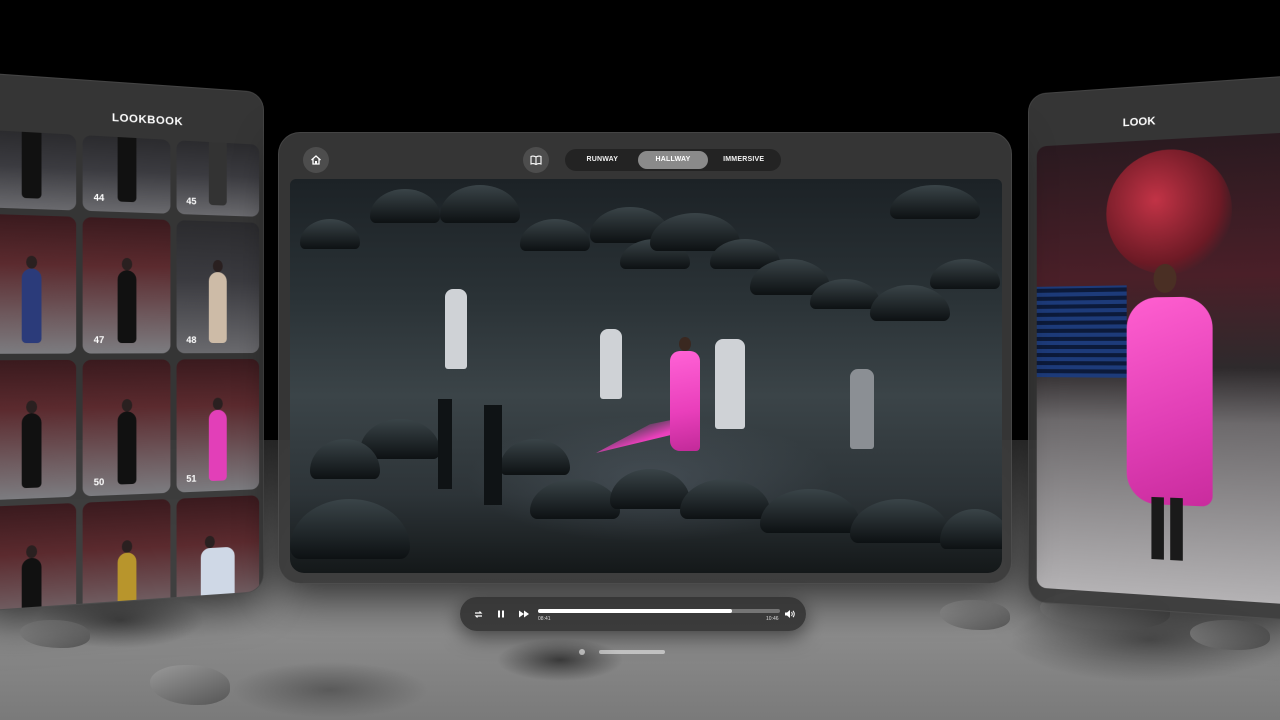  What do you see at coordinates (218, 287) in the screenshot?
I see `look-thumbnail: 48` at bounding box center [218, 287].